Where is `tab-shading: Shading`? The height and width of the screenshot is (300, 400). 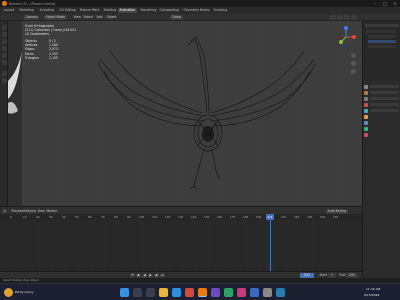 tab-shading: Shading is located at coordinates (110, 10).